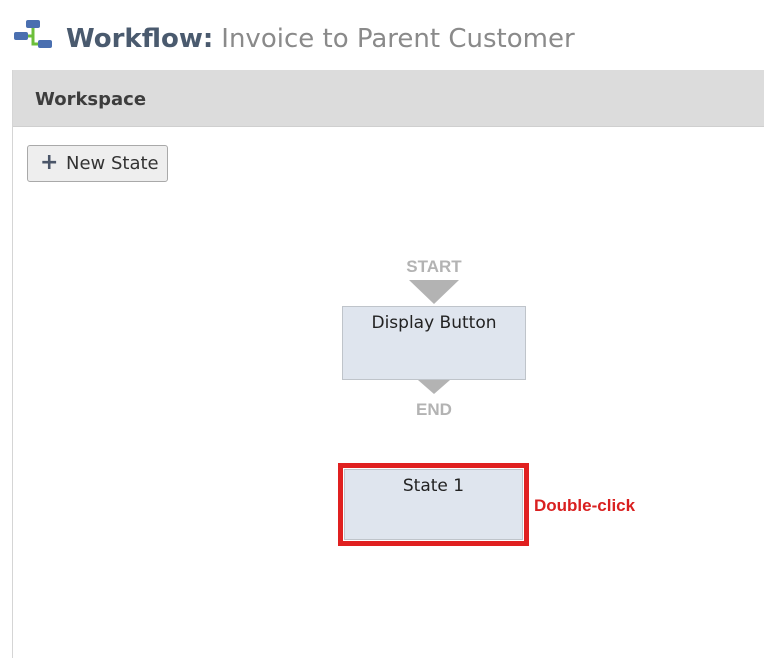 This screenshot has height=658, width=764. I want to click on page-header: Workflow: Invoice to Parent Customer, so click(382, 34).